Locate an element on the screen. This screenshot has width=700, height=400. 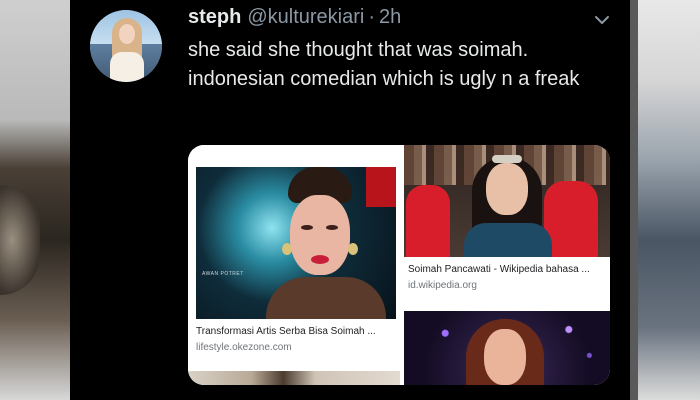
result-source: lifestyle.okezone.com is located at coordinates (244, 347).